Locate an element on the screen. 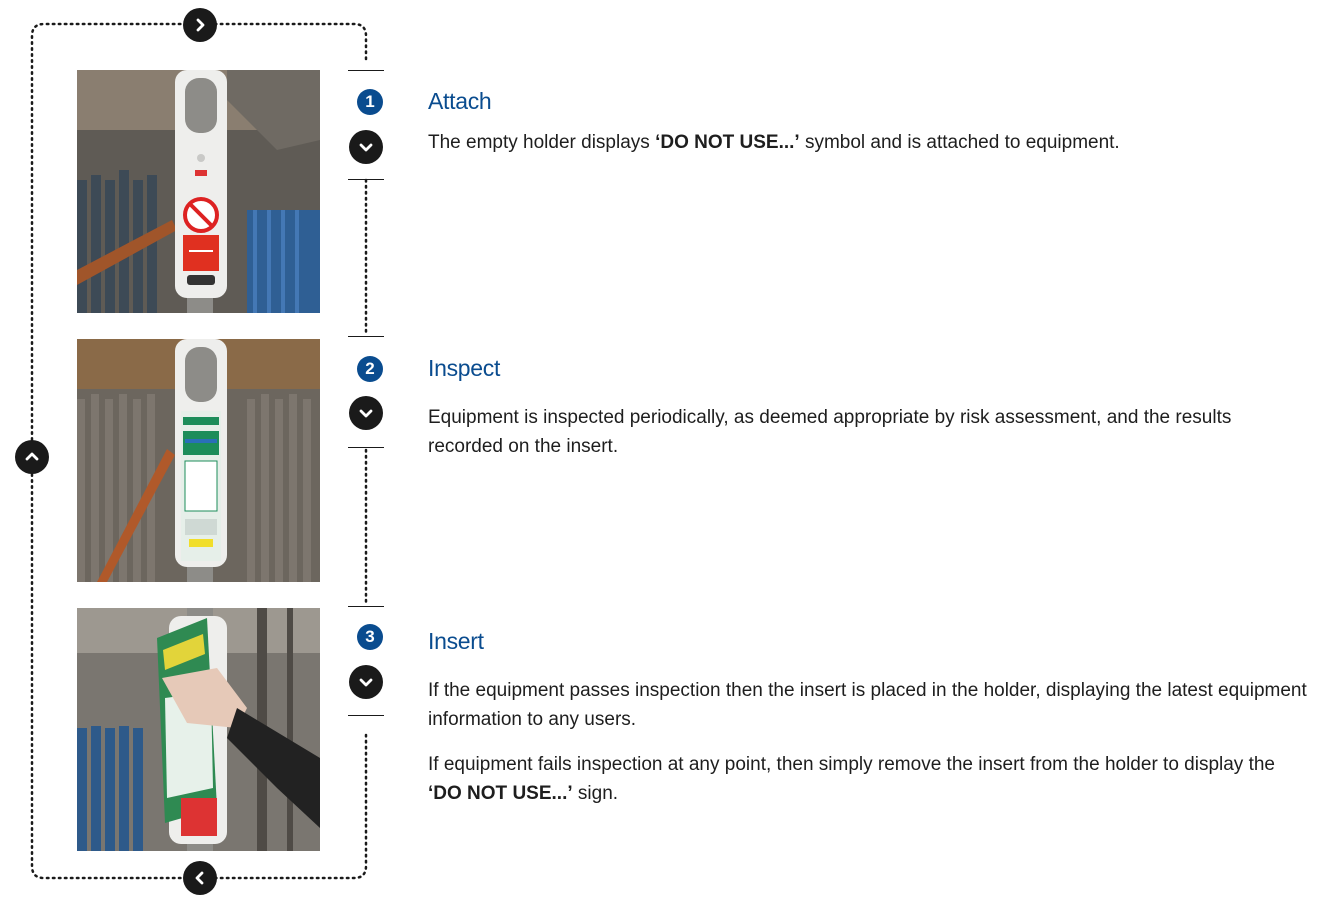 The width and height of the screenshot is (1327, 906). step-title: Insert is located at coordinates (456, 641).